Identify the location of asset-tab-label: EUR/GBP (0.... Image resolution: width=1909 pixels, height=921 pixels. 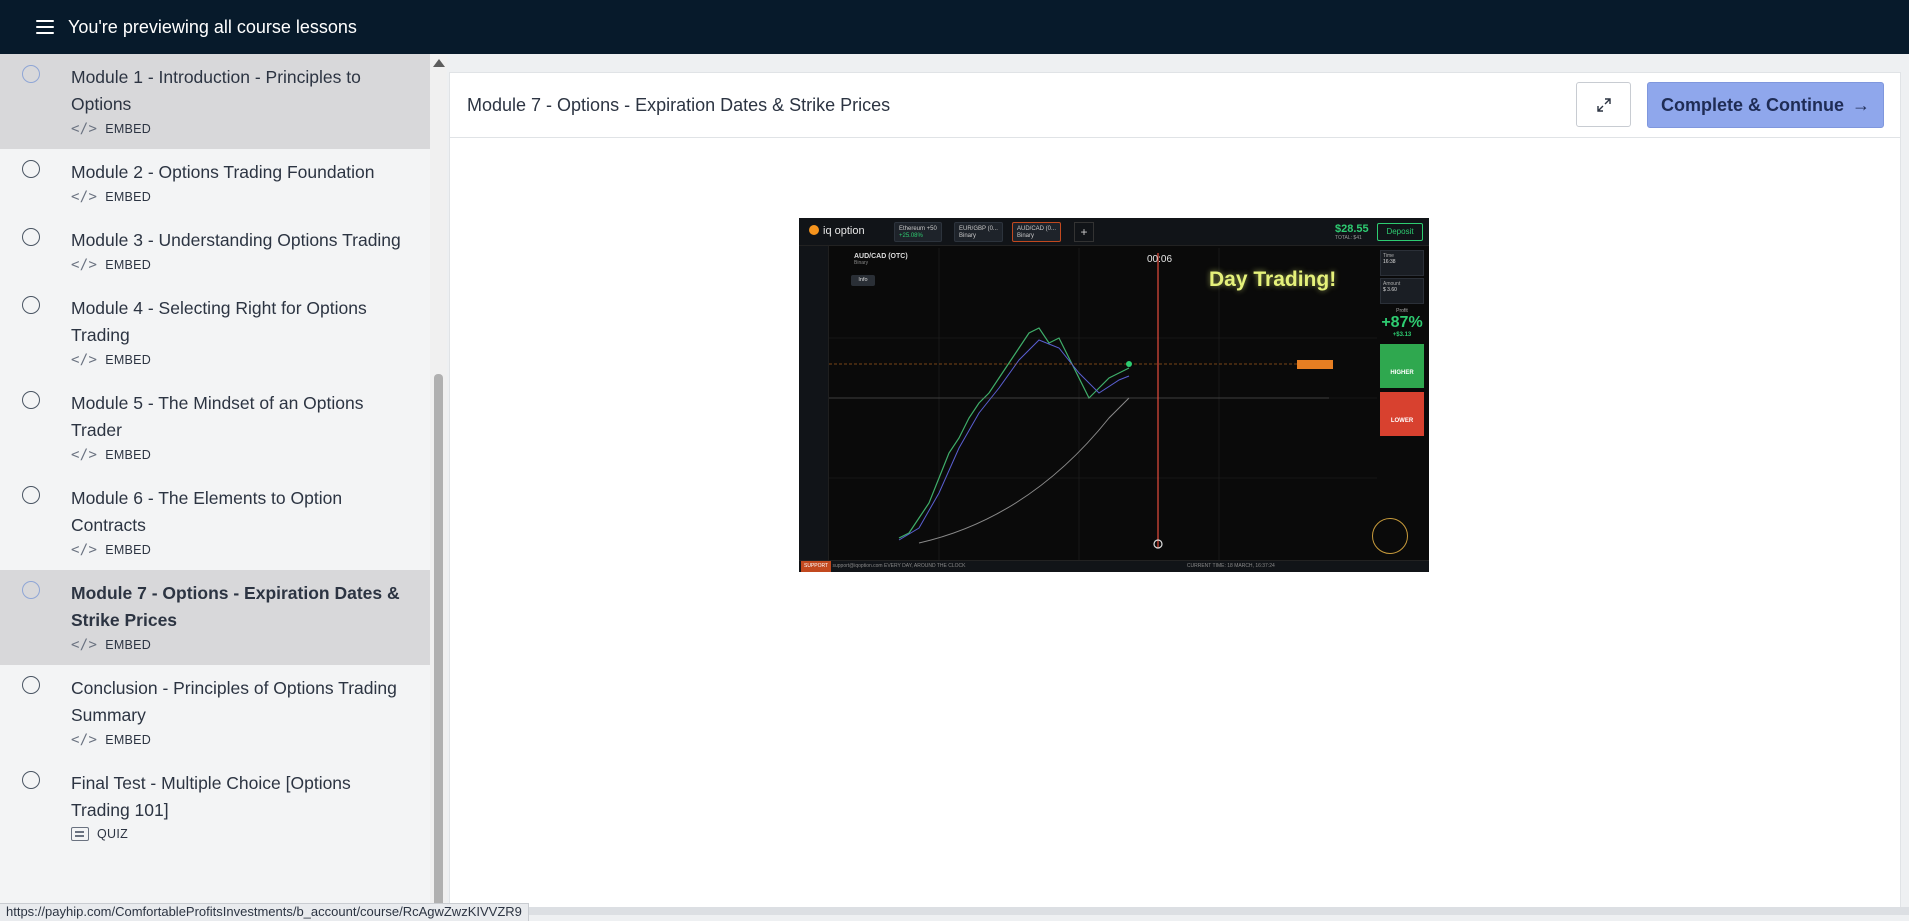
(978, 229).